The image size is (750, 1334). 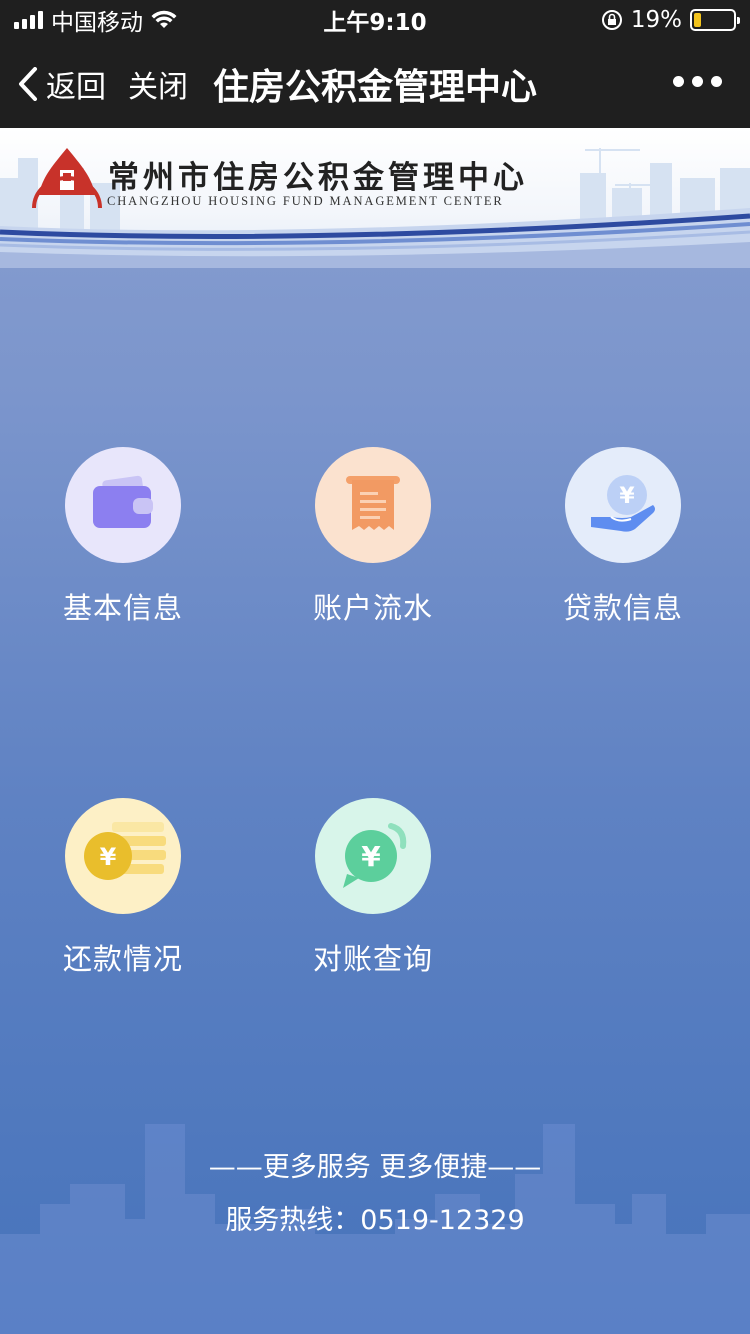 I want to click on battery-percent: 19%, so click(x=656, y=20).